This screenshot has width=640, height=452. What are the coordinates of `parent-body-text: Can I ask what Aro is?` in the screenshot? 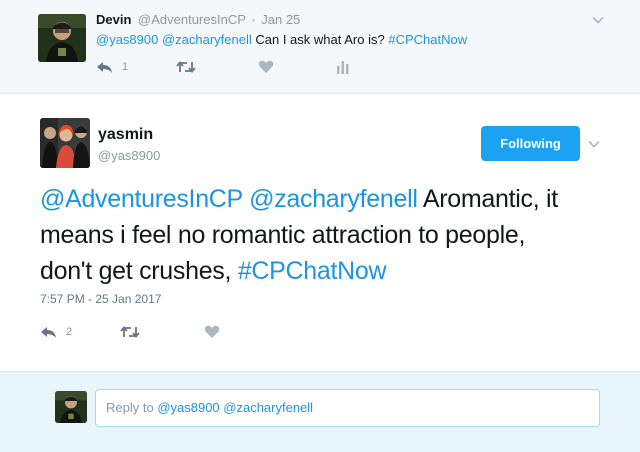 It's located at (320, 39).